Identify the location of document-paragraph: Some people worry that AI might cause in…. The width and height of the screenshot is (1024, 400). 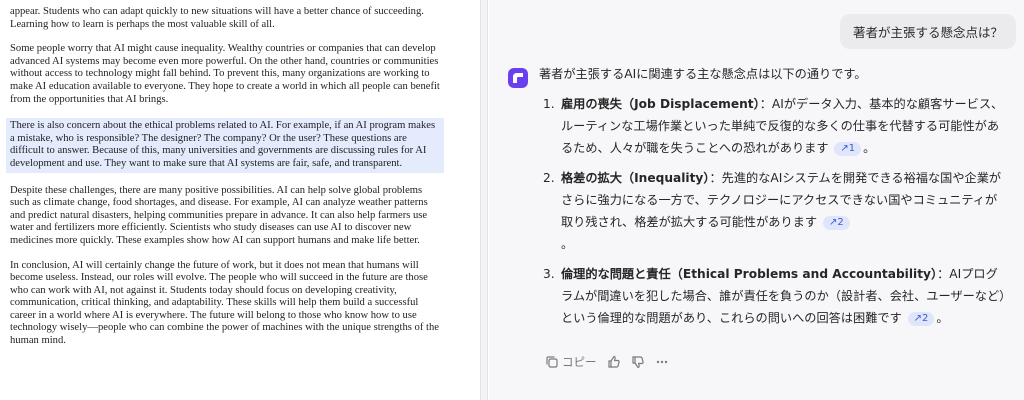
(225, 74).